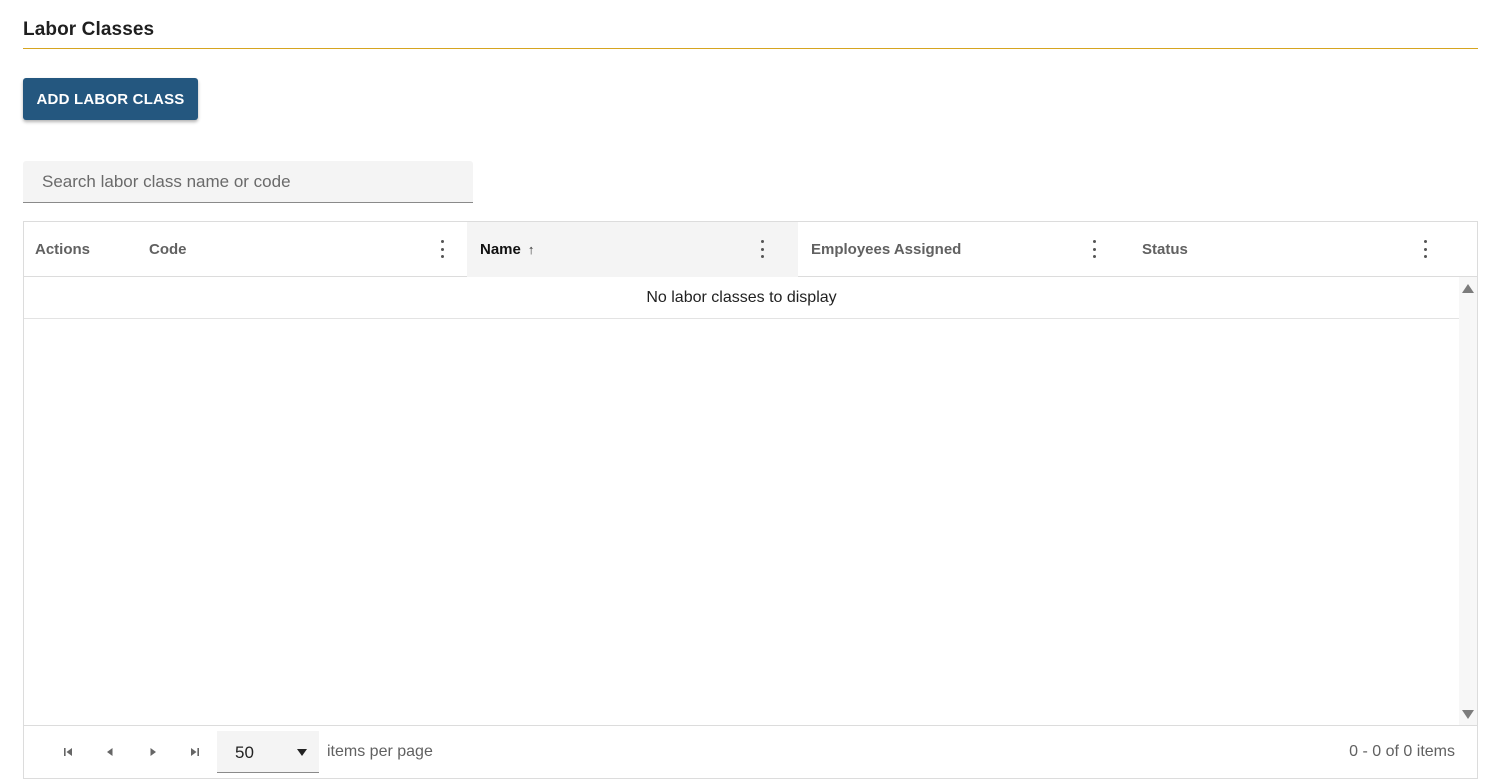 This screenshot has height=781, width=1492. I want to click on pager: 50 items per page 0 - 0 of 0 items, so click(750, 751).